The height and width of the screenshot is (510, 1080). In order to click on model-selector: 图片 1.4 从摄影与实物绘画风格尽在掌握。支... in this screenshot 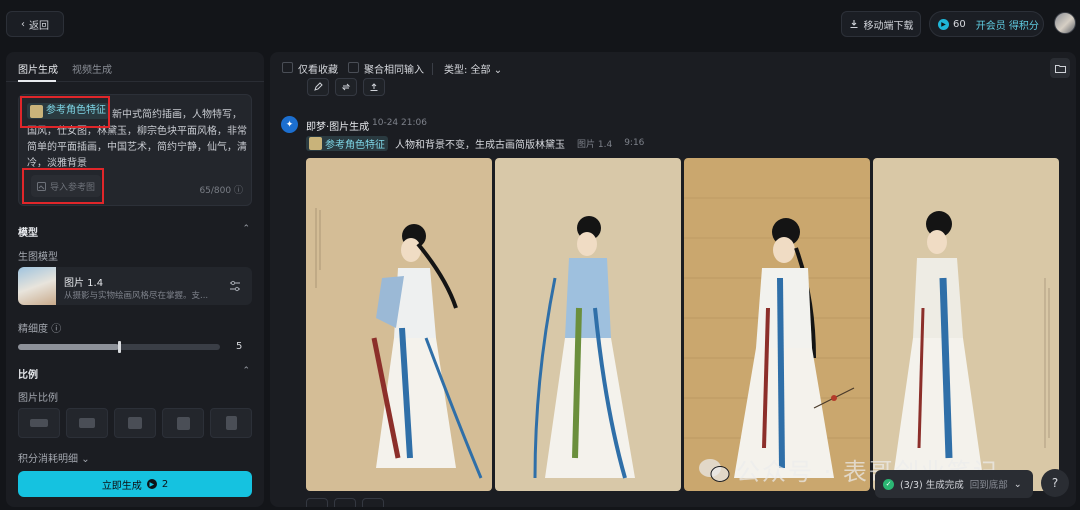, I will do `click(135, 286)`.